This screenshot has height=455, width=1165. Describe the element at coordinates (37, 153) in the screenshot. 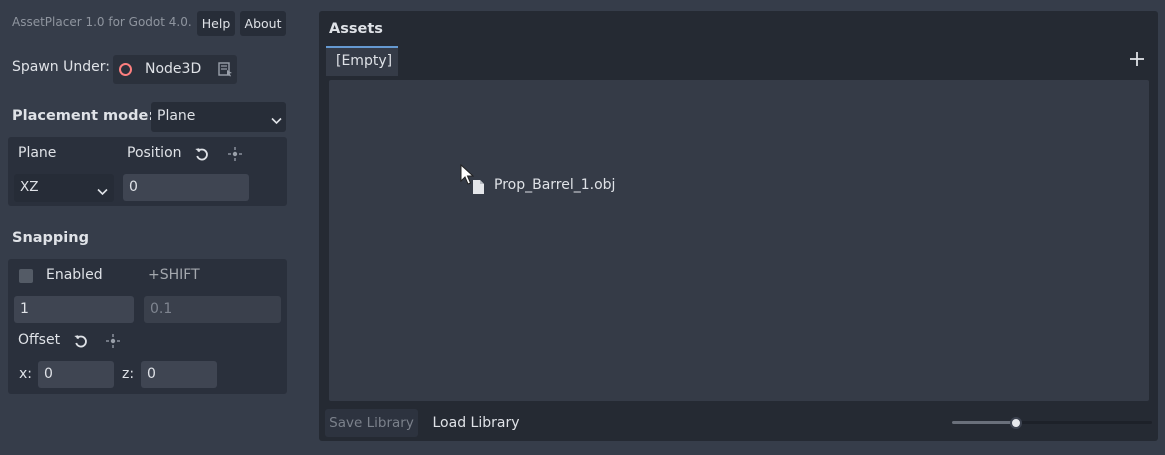

I see `plane-label: Plane` at that location.